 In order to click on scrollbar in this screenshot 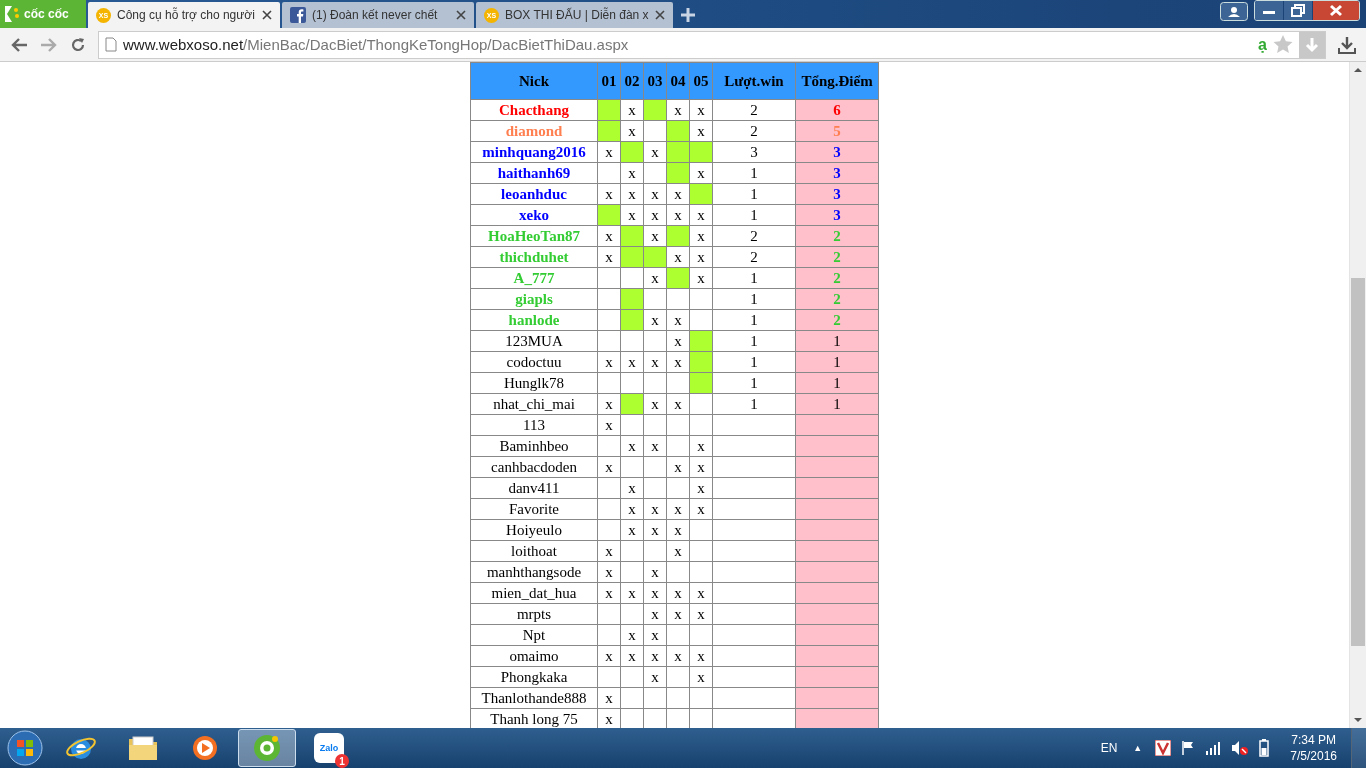, I will do `click(1357, 395)`.